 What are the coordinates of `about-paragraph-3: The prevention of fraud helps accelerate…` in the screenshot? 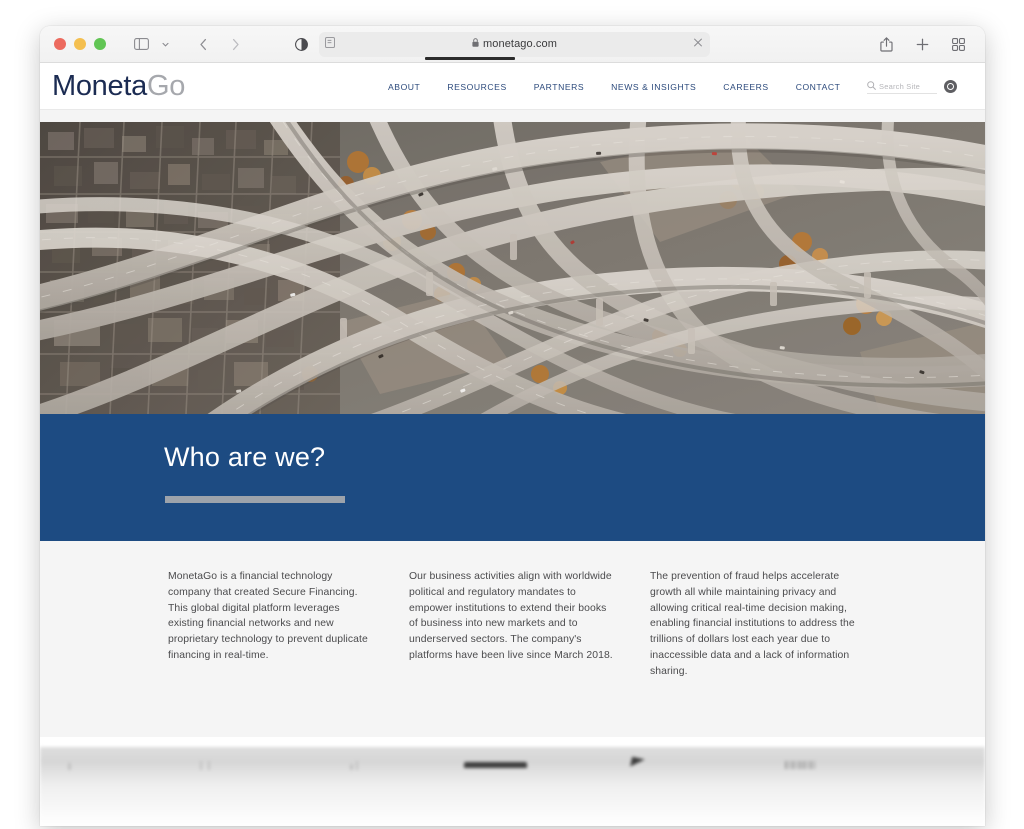 It's located at (752, 624).